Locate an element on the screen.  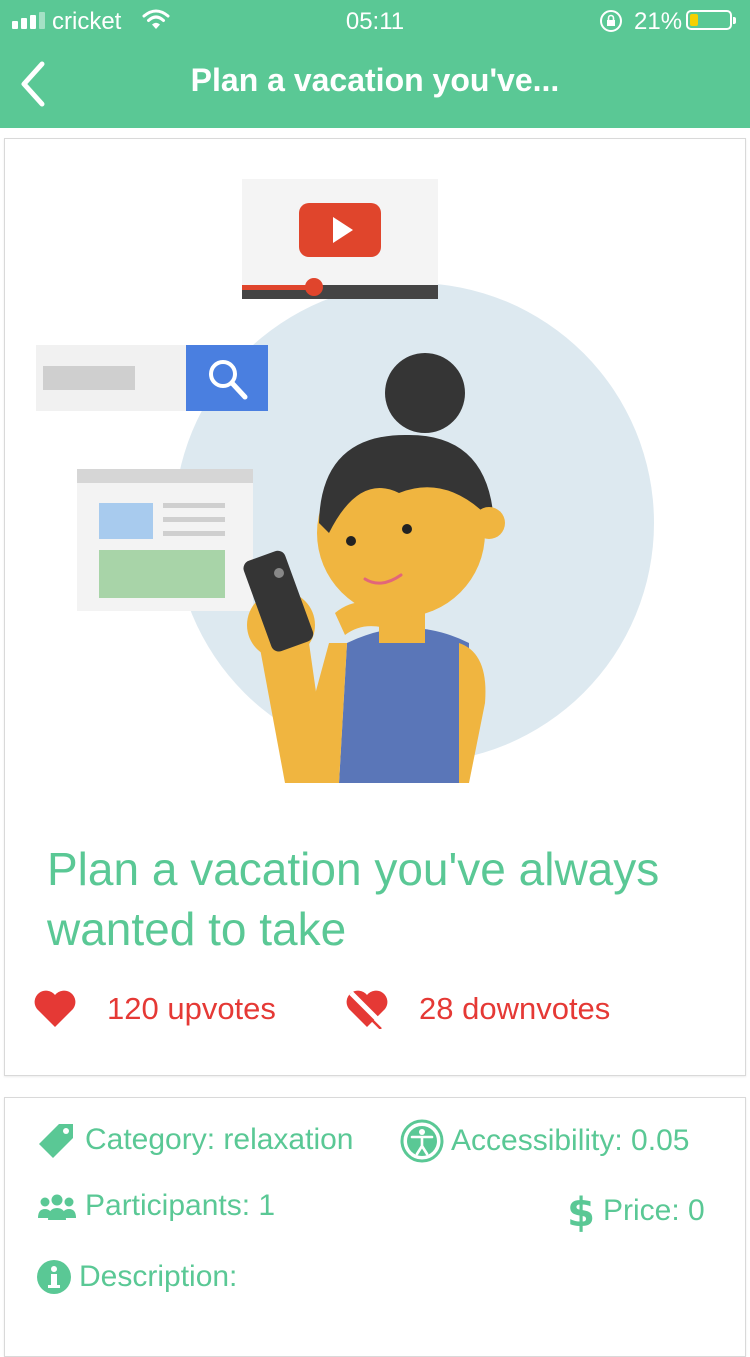
broken-heart-icon is located at coordinates (367, 1009).